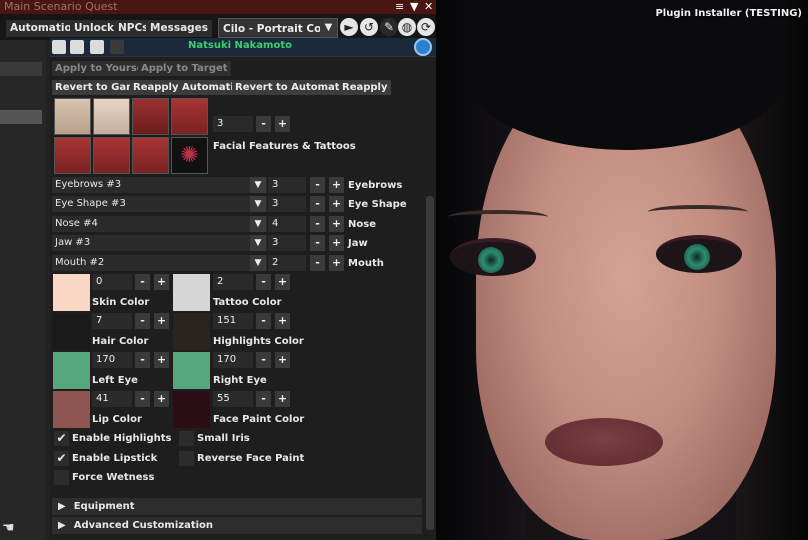  I want to click on nose-plus: +, so click(336, 224).